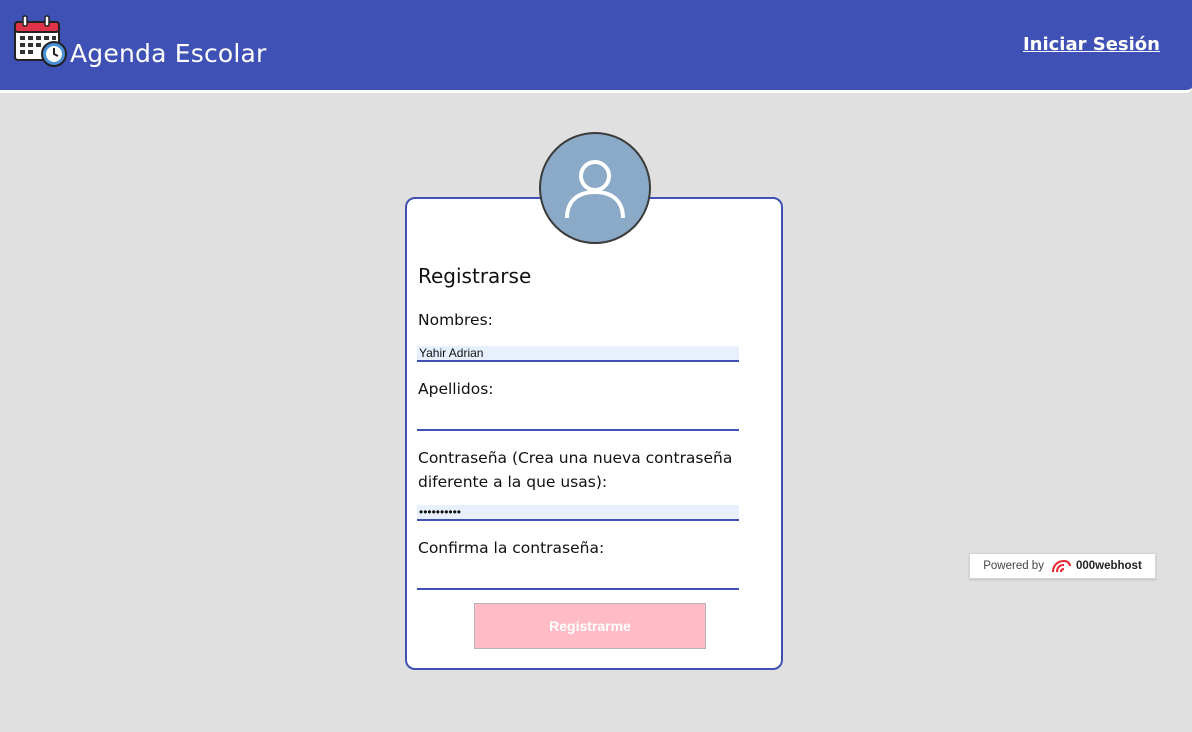 This screenshot has height=732, width=1192. I want to click on register-button: Registrarme, so click(590, 626).